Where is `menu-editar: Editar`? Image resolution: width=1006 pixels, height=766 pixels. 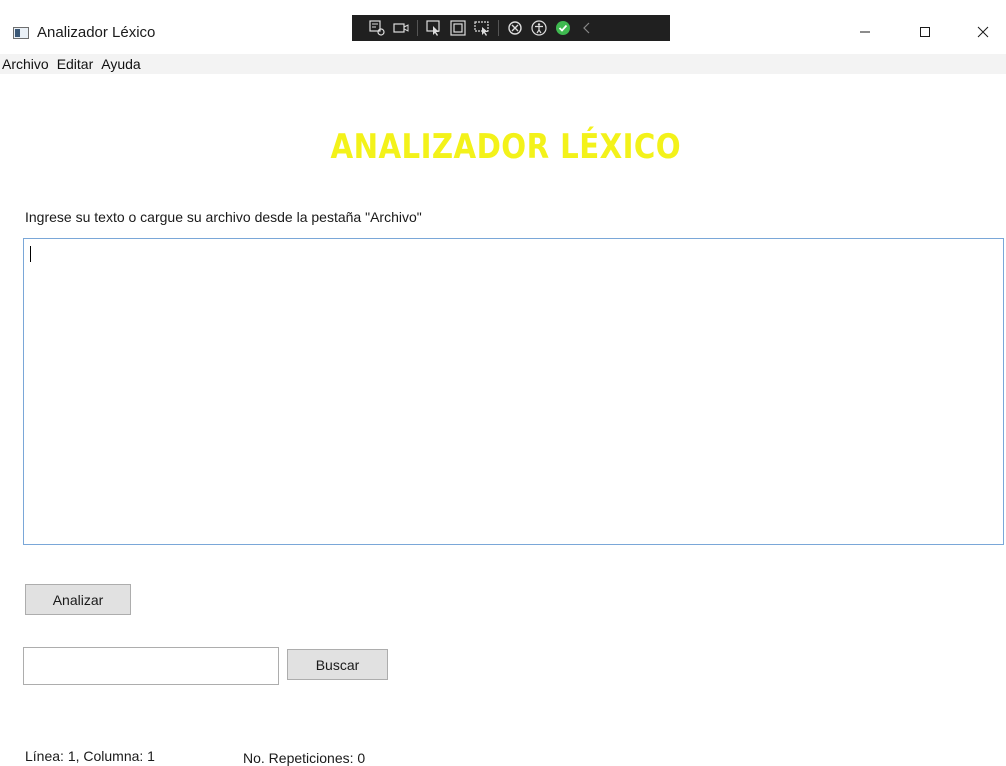
menu-editar: Editar is located at coordinates (74, 64).